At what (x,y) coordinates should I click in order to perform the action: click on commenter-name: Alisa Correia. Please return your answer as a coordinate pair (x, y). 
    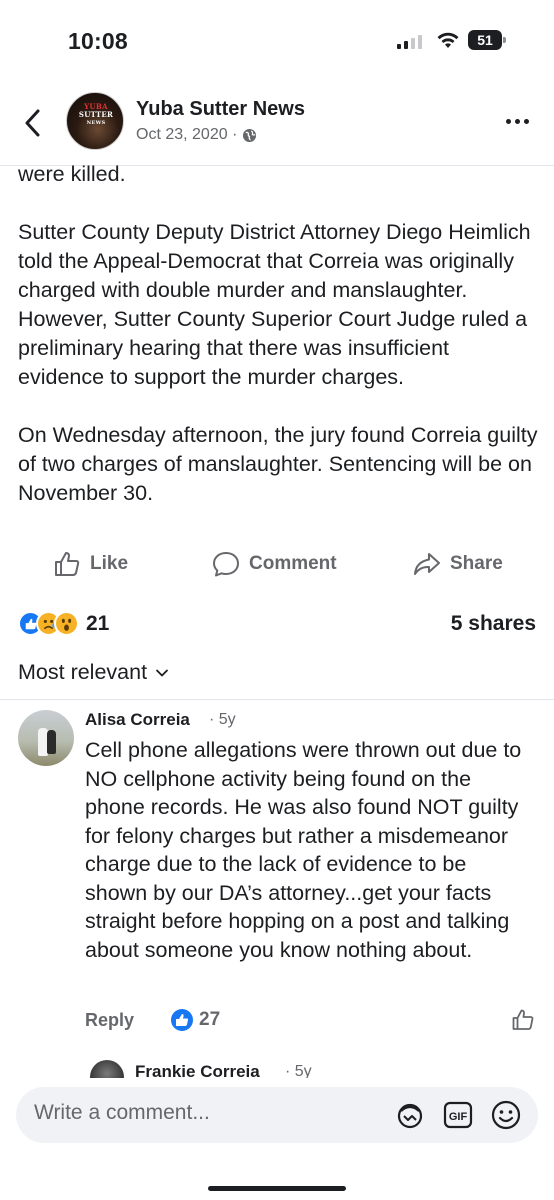
    Looking at the image, I should click on (137, 720).